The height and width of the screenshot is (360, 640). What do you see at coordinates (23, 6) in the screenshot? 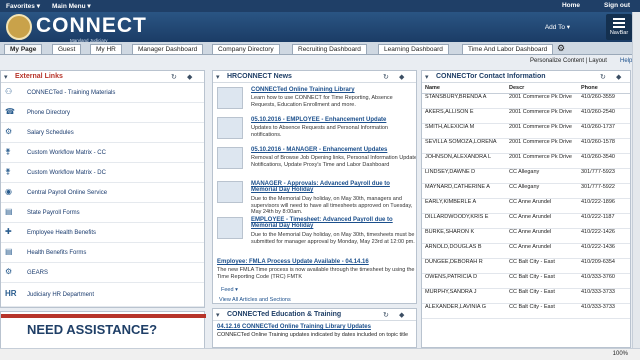
I see `favorites-menu: Favorites ▾` at bounding box center [23, 6].